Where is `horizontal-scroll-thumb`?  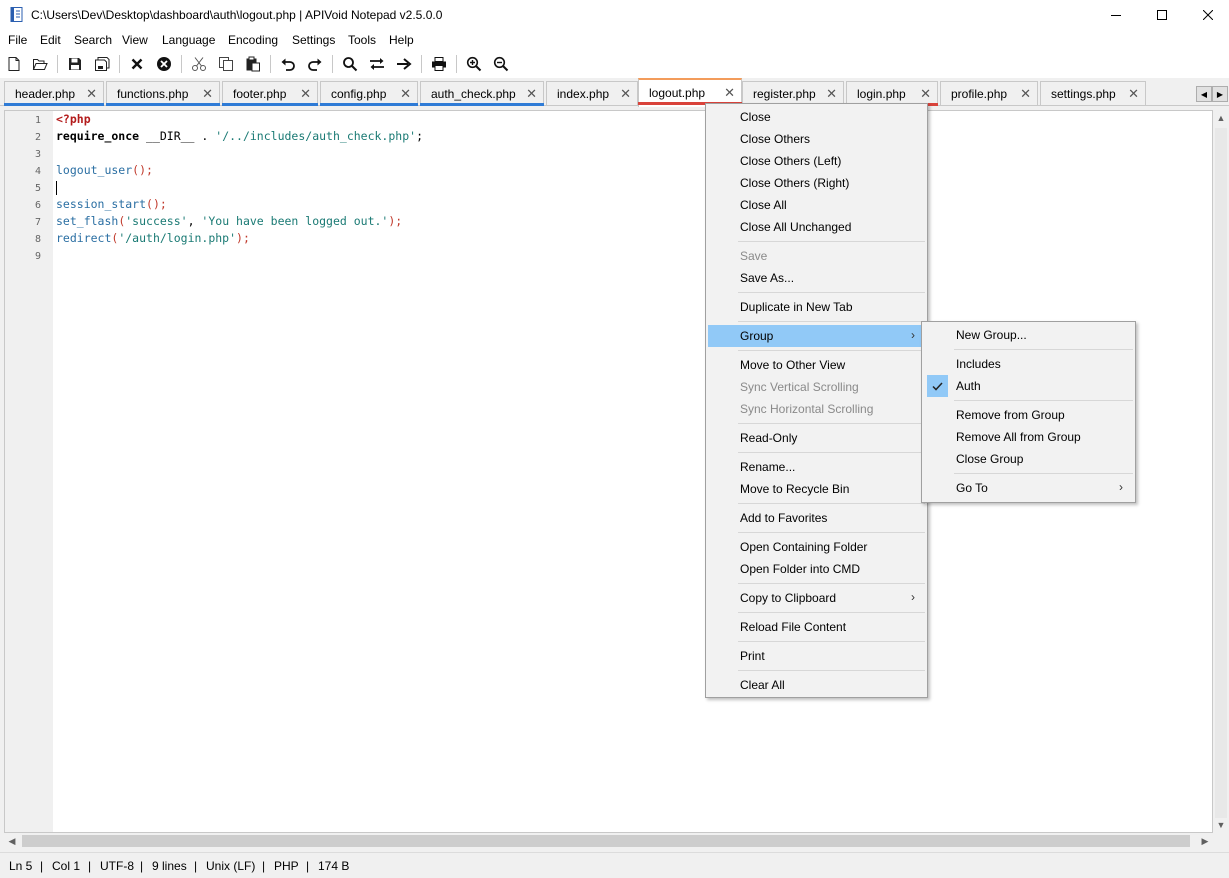 horizontal-scroll-thumb is located at coordinates (606, 841).